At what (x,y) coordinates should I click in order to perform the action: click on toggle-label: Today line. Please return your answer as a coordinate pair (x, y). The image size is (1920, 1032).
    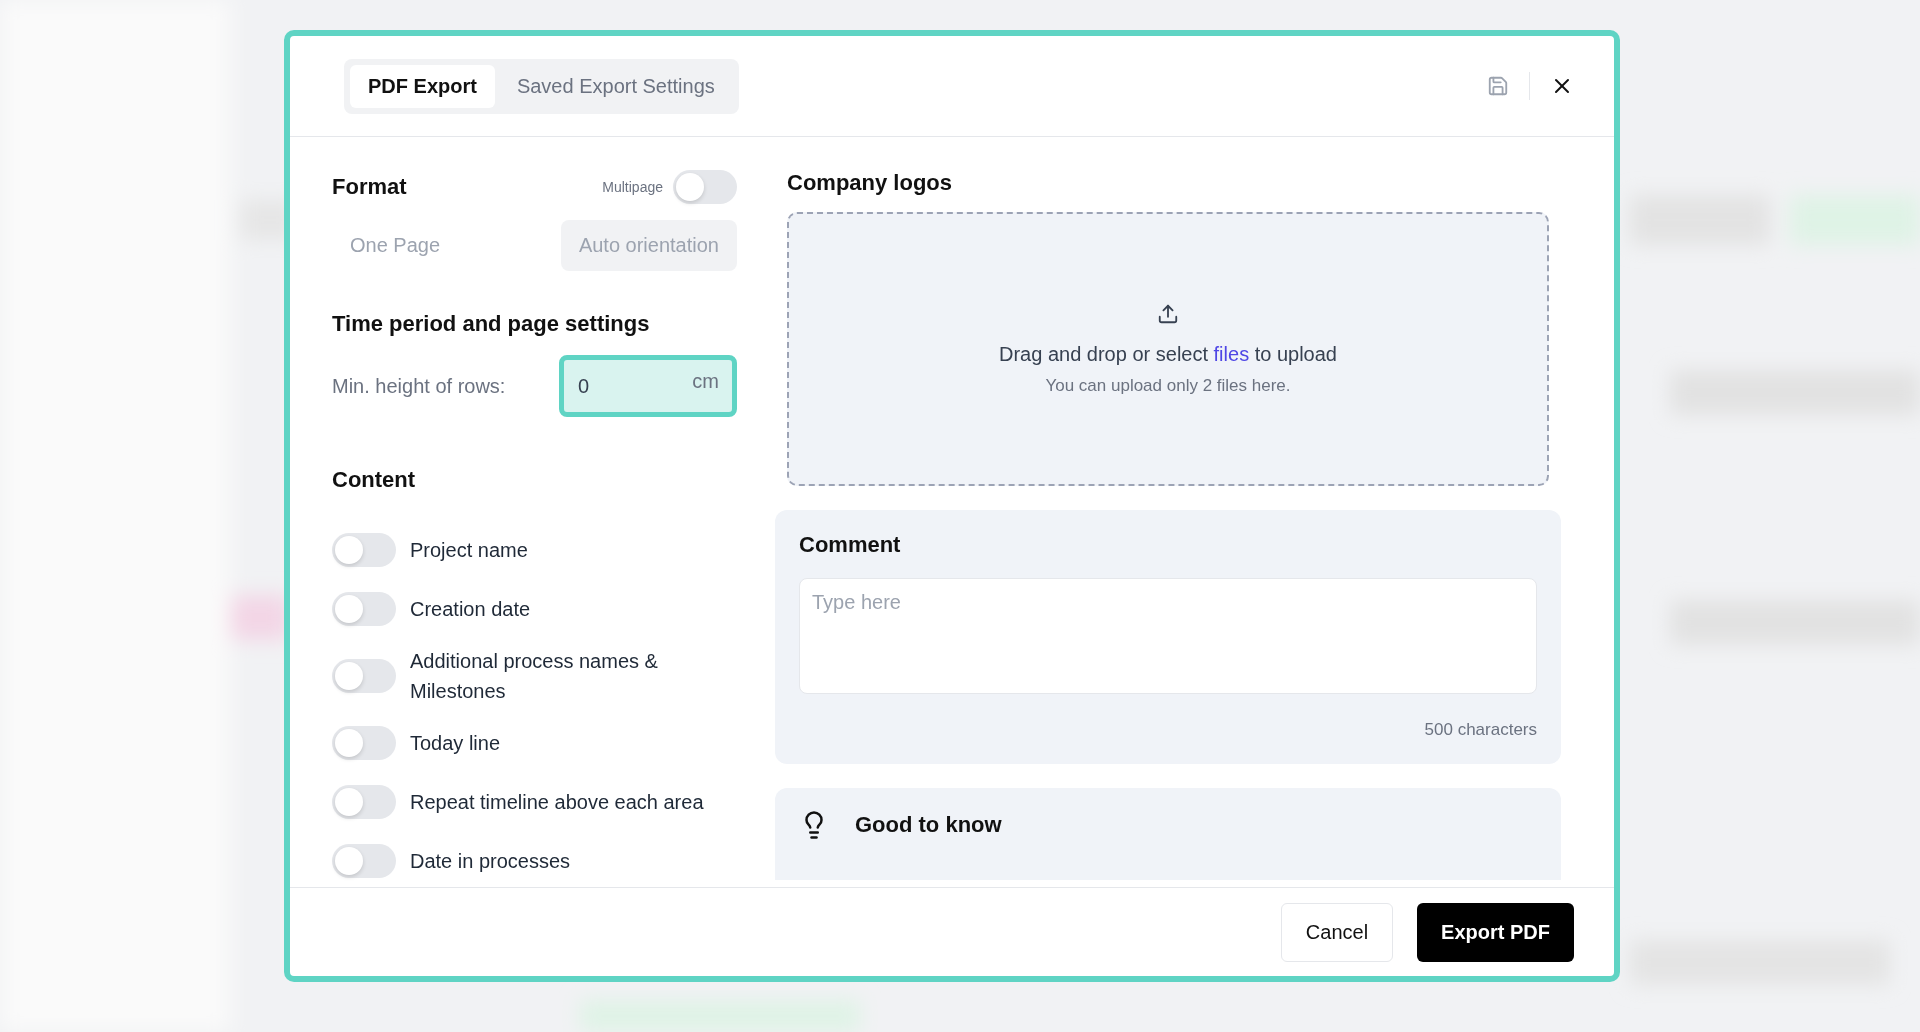
    Looking at the image, I should click on (456, 743).